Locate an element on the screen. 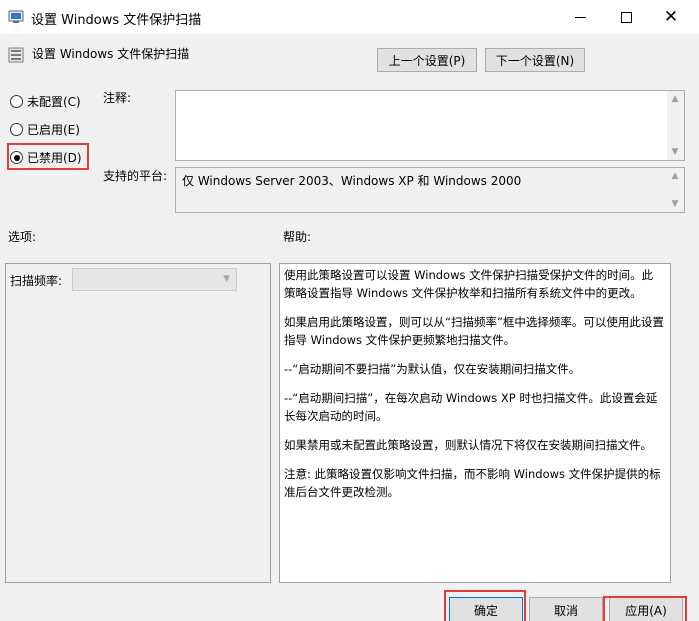 The height and width of the screenshot is (621, 699). radio-label: 未配置(C) is located at coordinates (54, 102).